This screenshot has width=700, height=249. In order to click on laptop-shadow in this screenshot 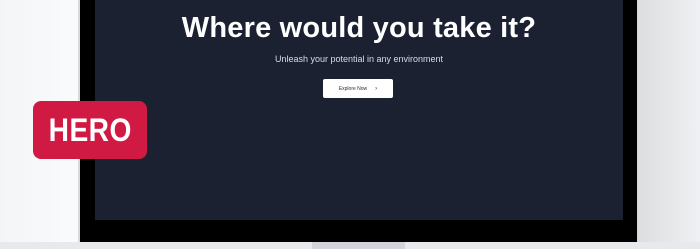, I will do `click(669, 122)`.